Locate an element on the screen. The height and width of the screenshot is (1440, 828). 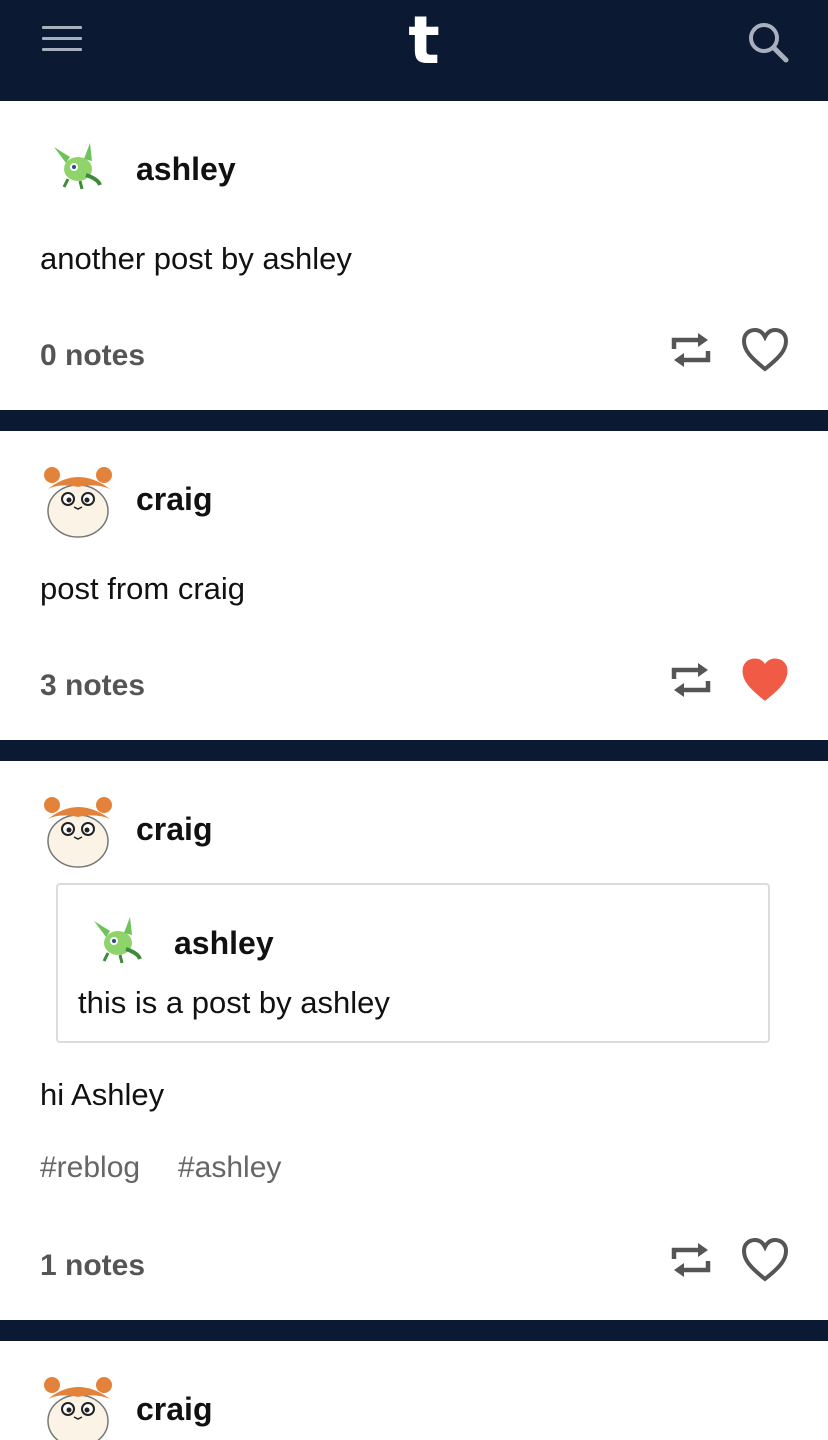
post-header: ashley is located at coordinates (390, 169).